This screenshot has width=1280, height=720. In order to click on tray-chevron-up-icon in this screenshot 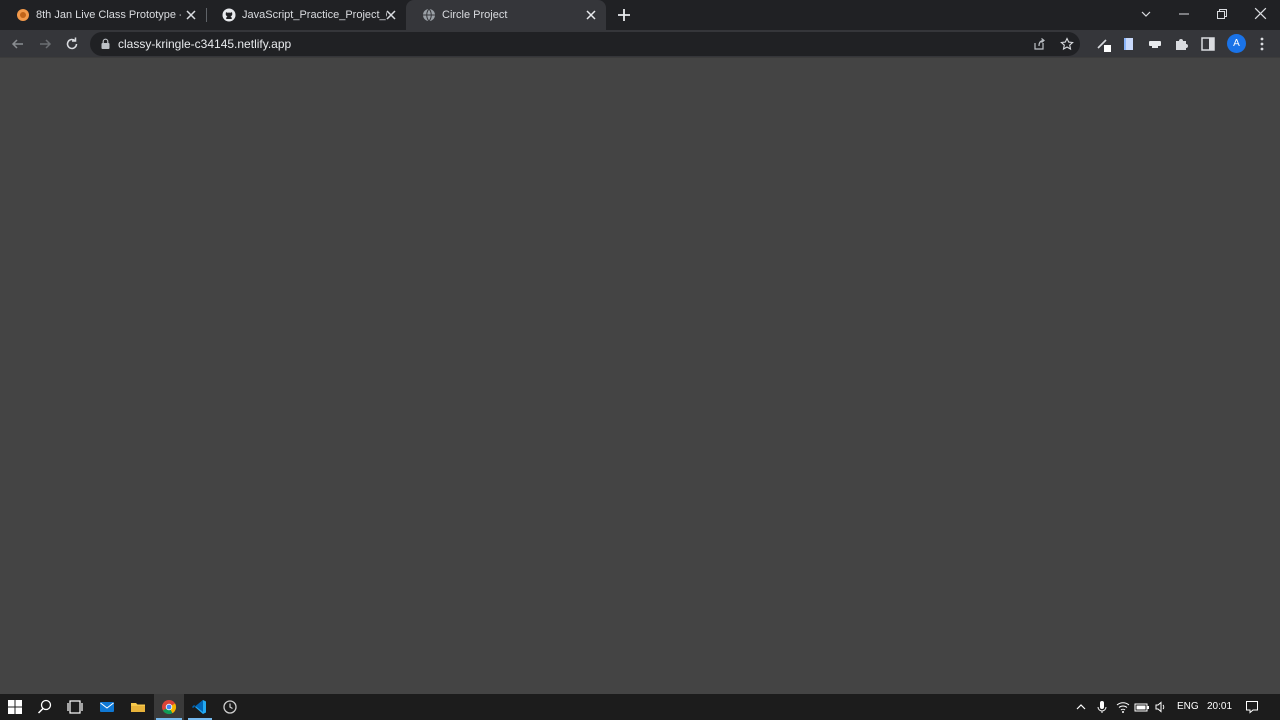, I will do `click(1081, 707)`.